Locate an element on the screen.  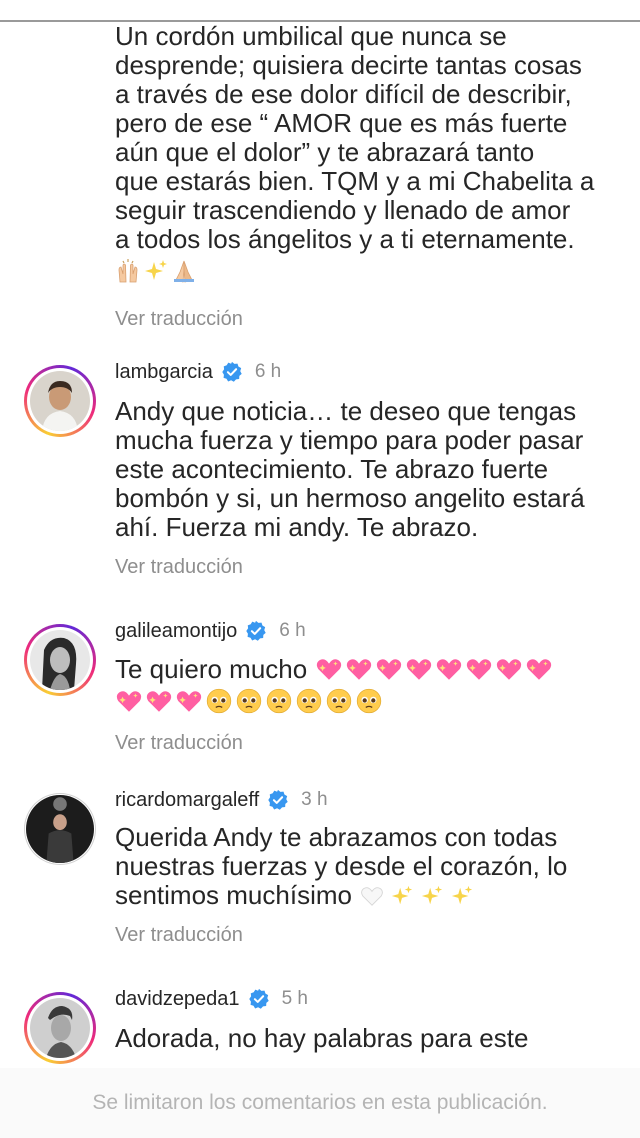
comment-line: aún que el dolor” y te abrazará tanto is located at coordinates (325, 152).